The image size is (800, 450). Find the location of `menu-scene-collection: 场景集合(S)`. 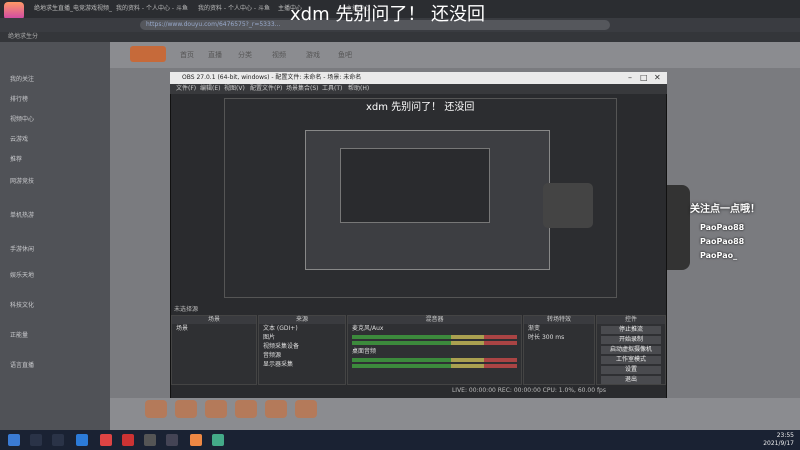

menu-scene-collection: 场景集合(S) is located at coordinates (302, 89).